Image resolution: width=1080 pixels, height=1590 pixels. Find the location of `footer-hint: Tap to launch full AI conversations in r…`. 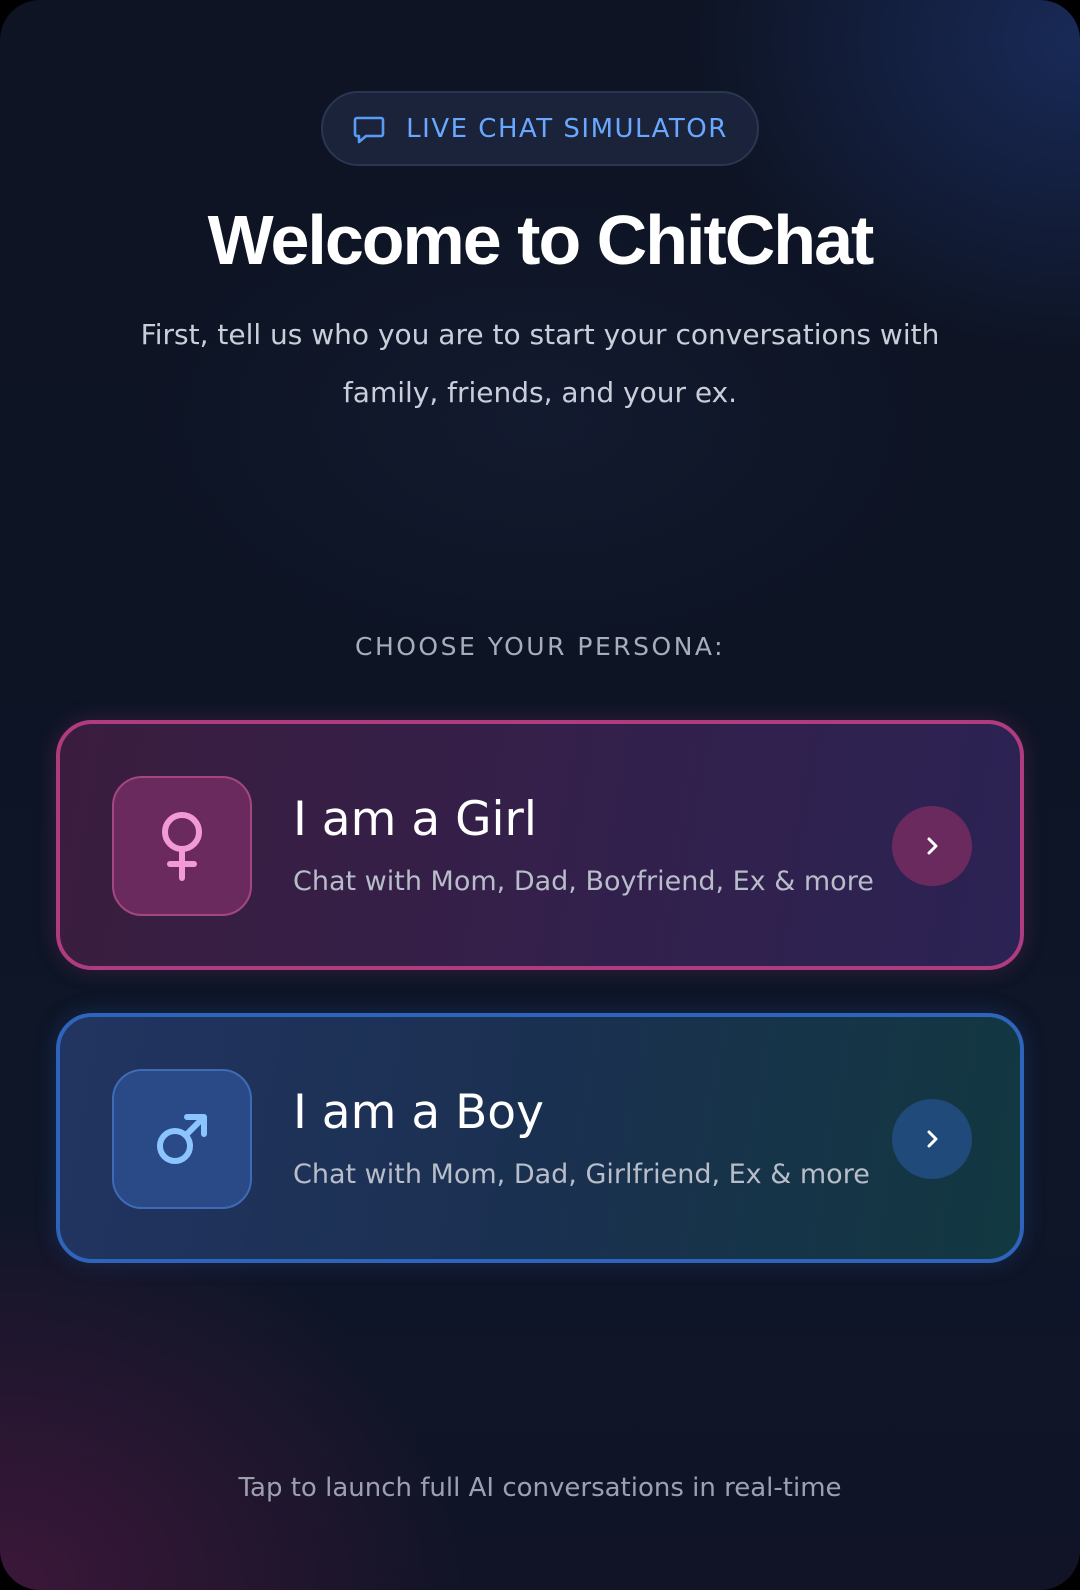

footer-hint: Tap to launch full AI conversations in r… is located at coordinates (540, 1488).